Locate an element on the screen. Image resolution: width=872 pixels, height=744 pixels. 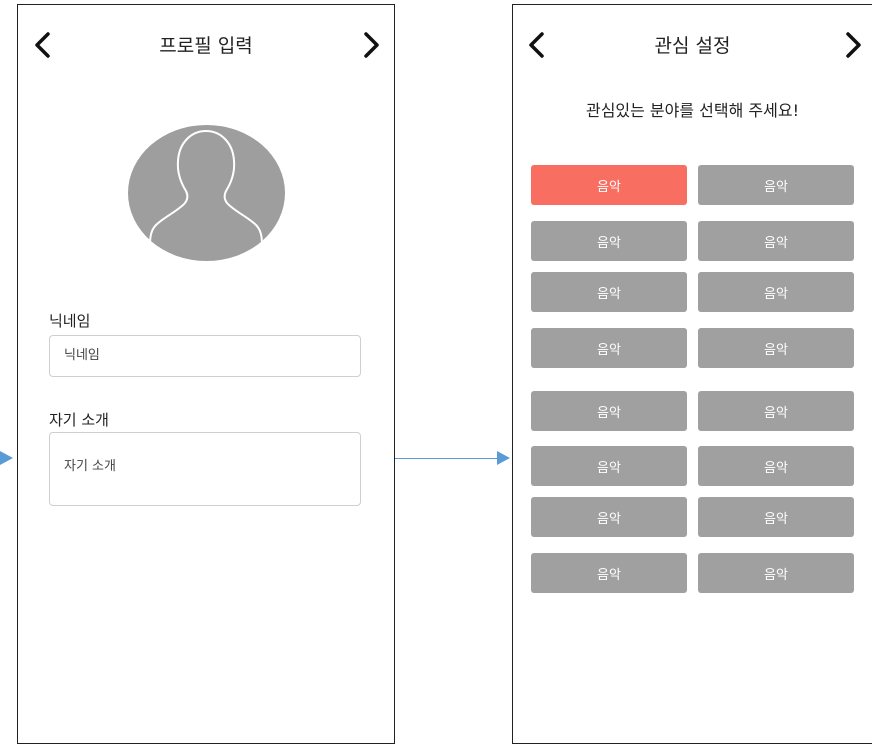
intro-field: 자기 소개 is located at coordinates (205, 469).